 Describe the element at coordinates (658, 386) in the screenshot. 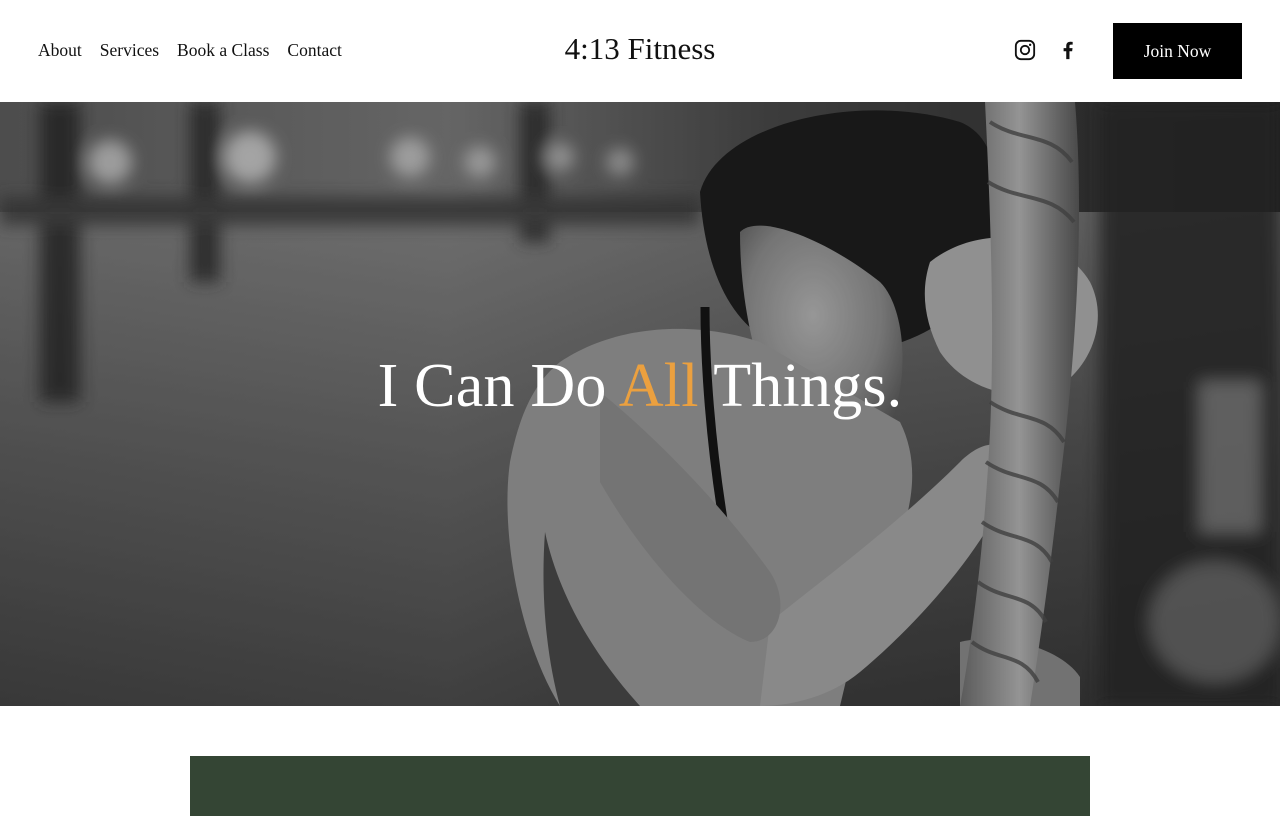

I see `hero-heading-accent: All` at that location.